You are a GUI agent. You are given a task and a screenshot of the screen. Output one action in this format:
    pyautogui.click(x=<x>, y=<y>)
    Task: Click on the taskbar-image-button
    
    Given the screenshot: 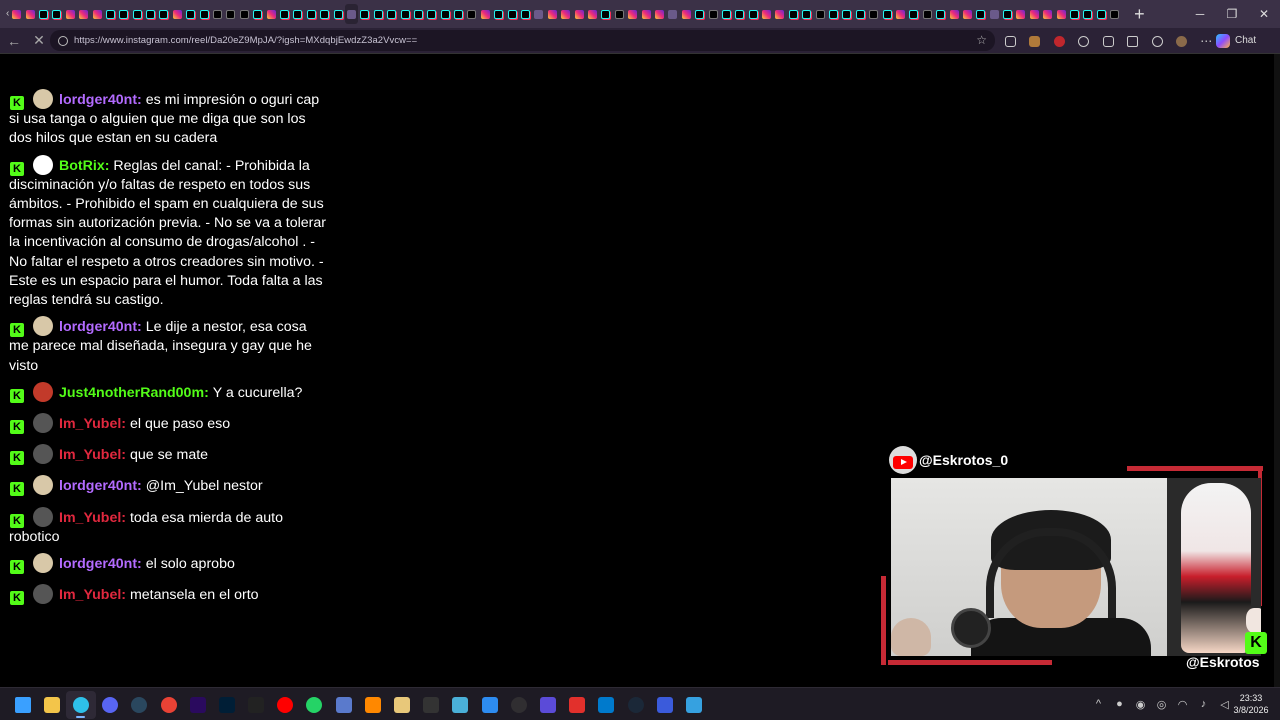 What is the action you would take?
    pyautogui.click(x=460, y=705)
    